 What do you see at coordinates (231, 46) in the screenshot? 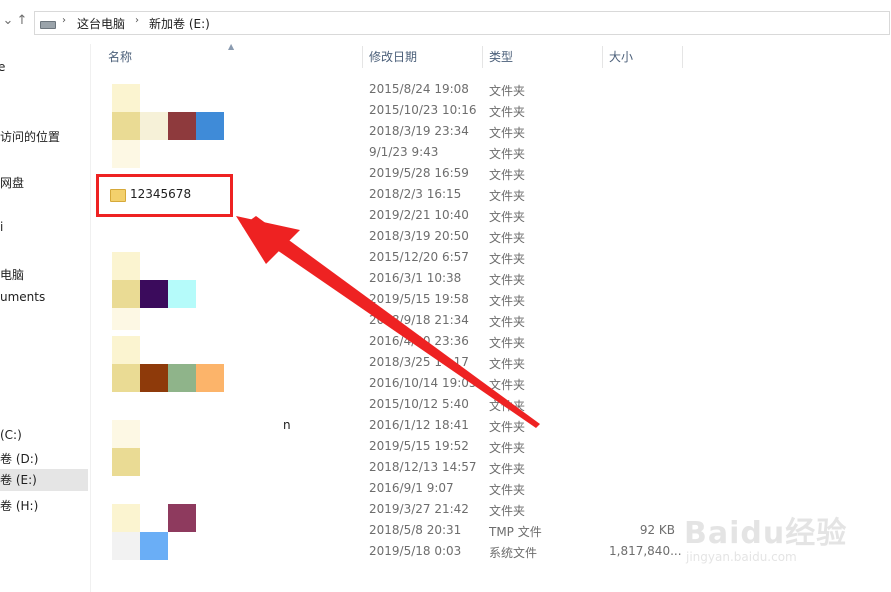
I see `sort-up-icon: ▲` at bounding box center [231, 46].